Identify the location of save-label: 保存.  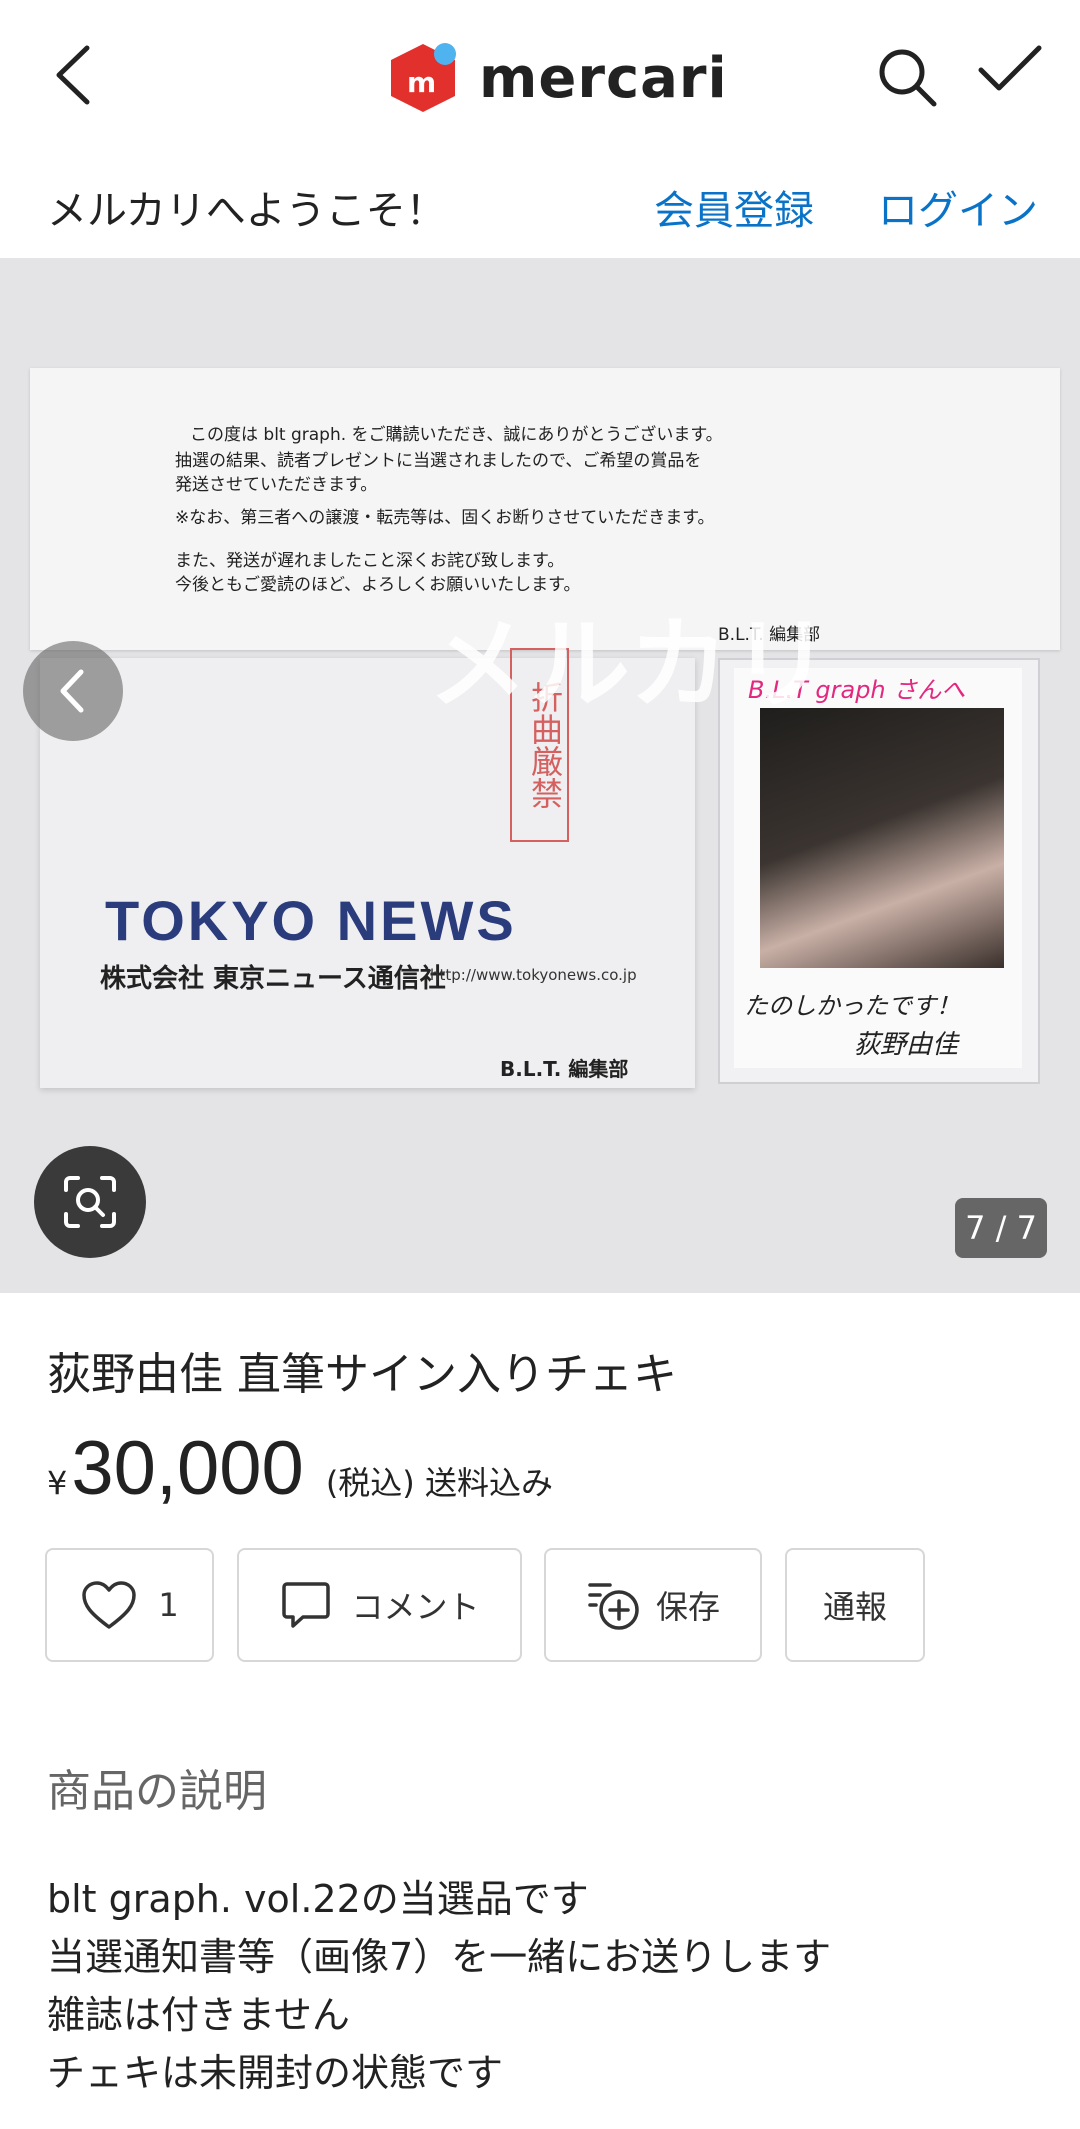
(687, 1607).